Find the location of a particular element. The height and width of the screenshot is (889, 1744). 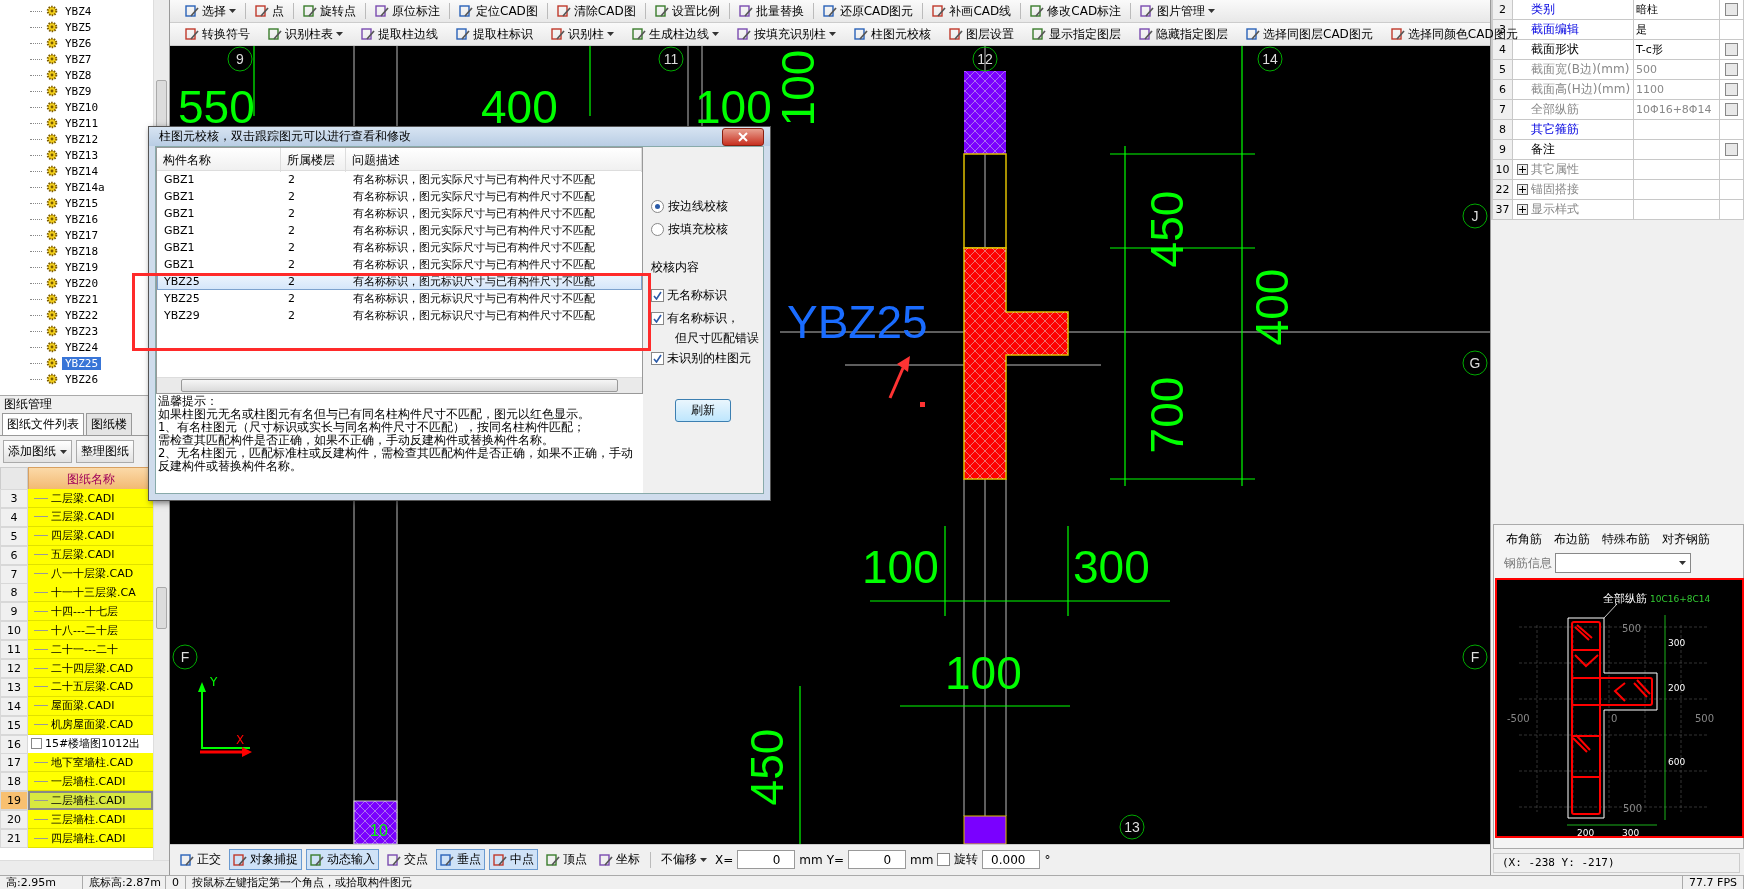

collapse-icon is located at coordinates (36, 744).